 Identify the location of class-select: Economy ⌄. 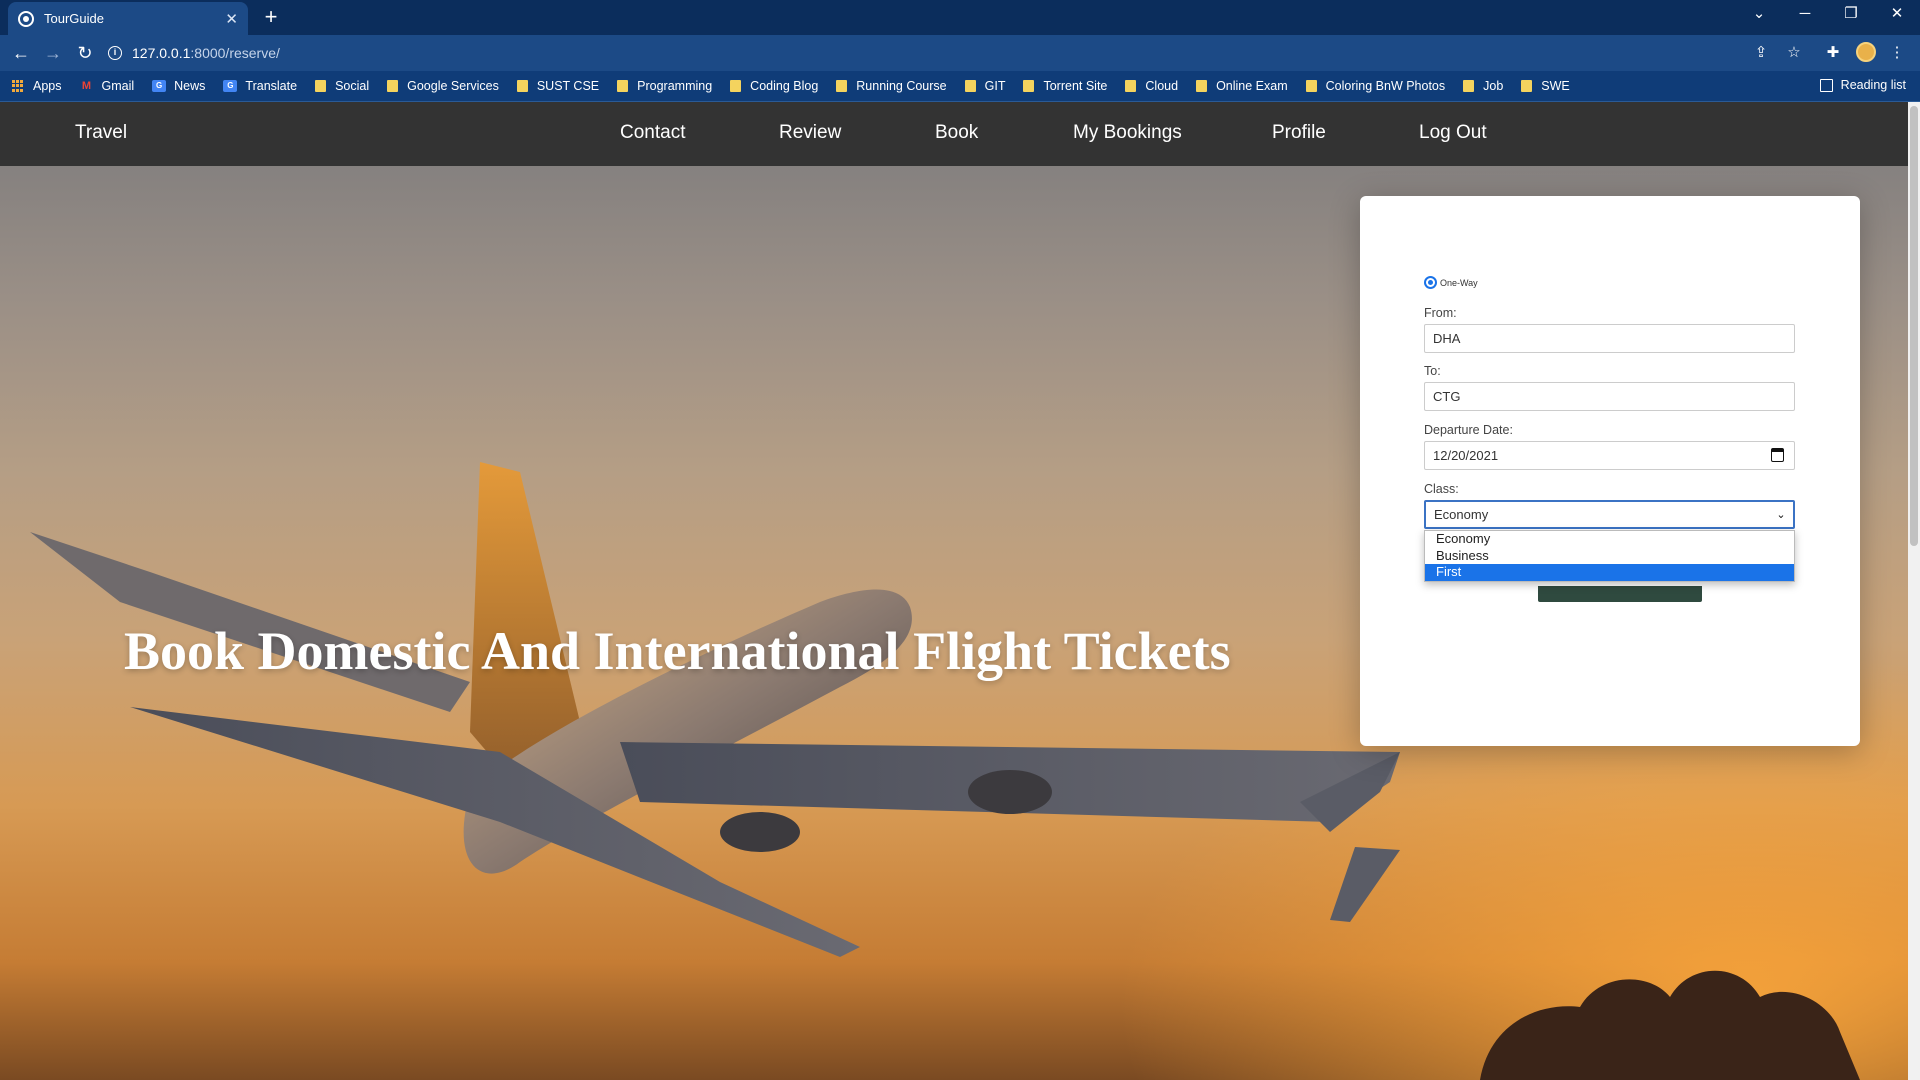
(1609, 514).